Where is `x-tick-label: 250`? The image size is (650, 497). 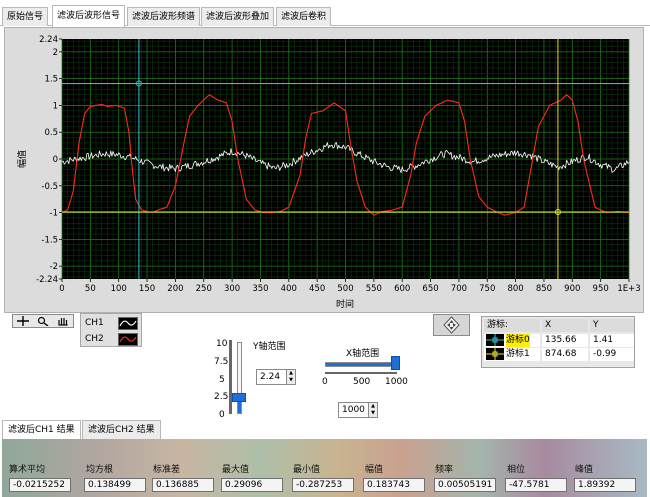 x-tick-label: 250 is located at coordinates (204, 289).